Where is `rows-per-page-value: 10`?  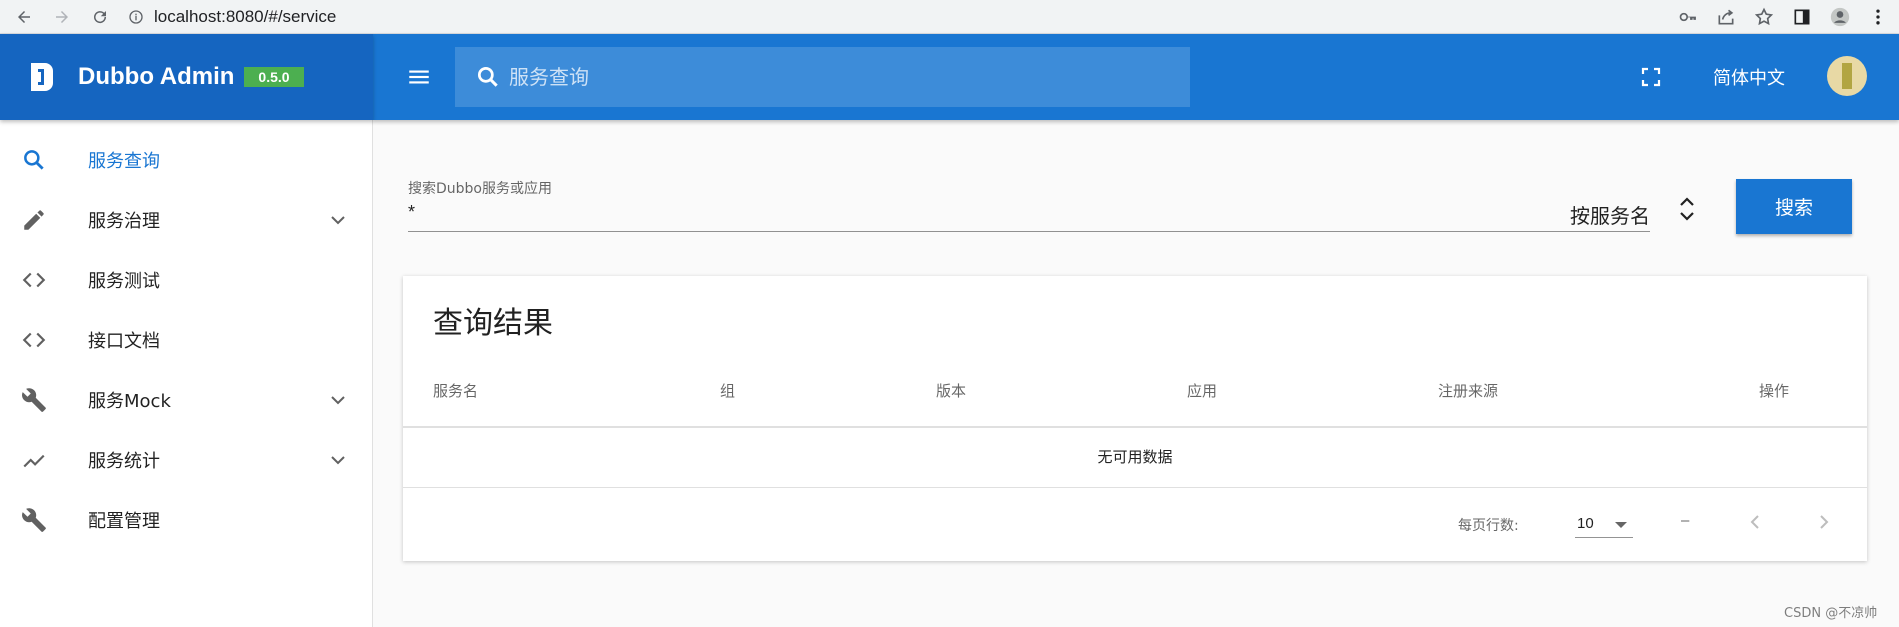 rows-per-page-value: 10 is located at coordinates (1585, 523).